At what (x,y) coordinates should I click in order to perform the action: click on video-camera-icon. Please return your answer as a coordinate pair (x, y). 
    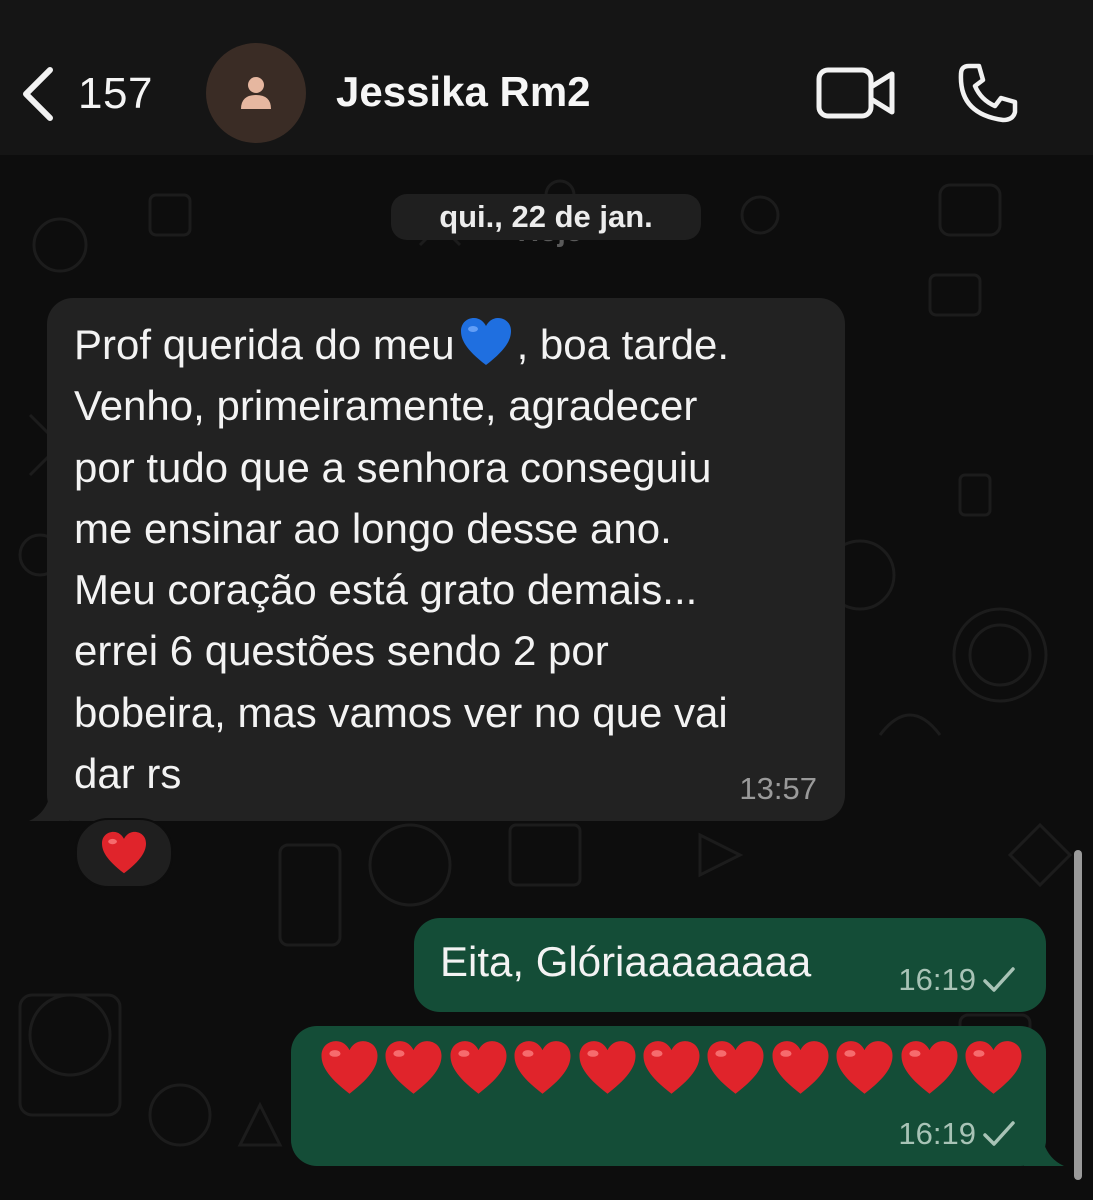
    Looking at the image, I should click on (855, 93).